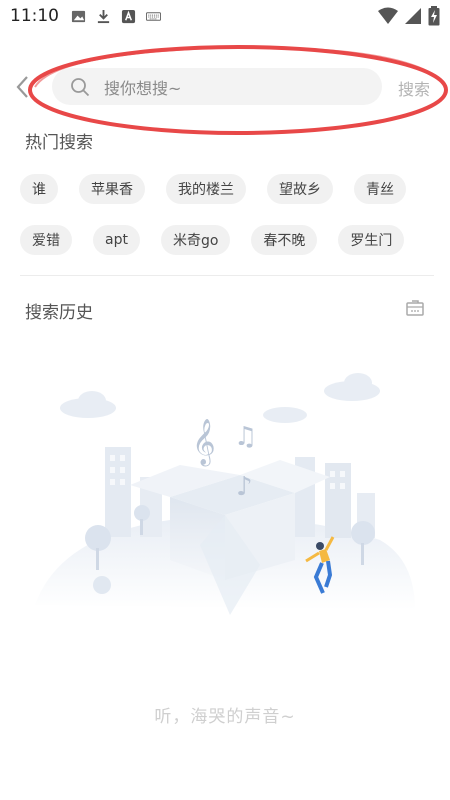  I want to click on hot-search-title: 热门搜索, so click(59, 143).